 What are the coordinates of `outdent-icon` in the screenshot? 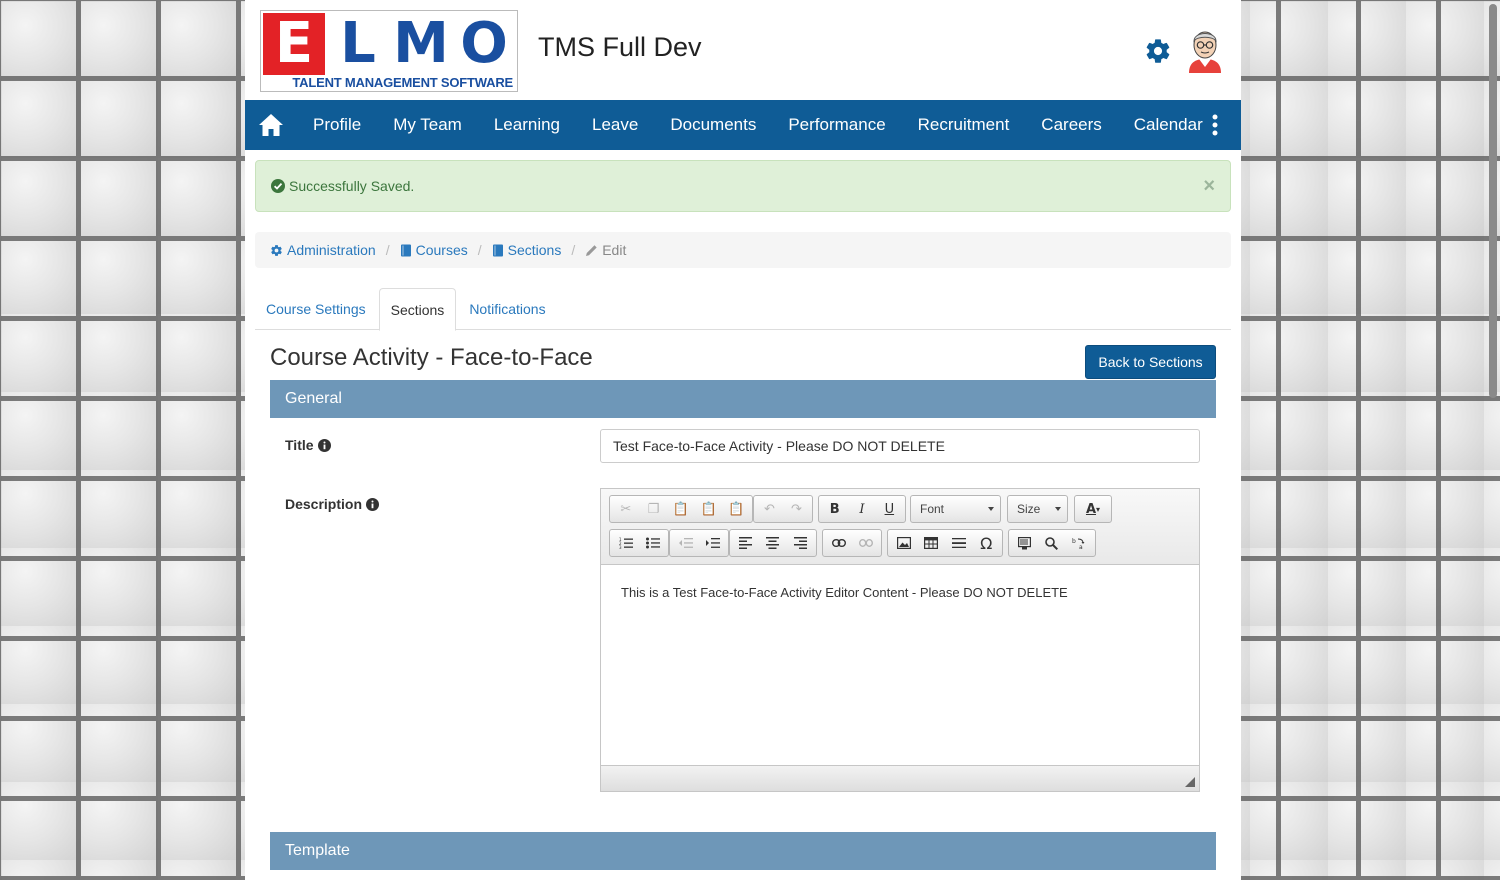 It's located at (685, 543).